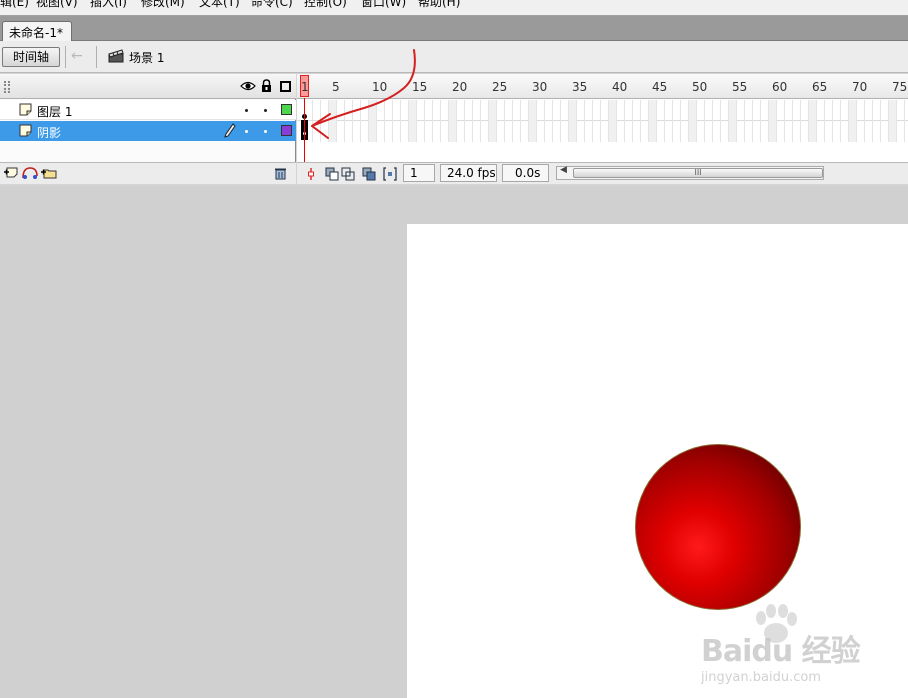 The width and height of the screenshot is (908, 698). Describe the element at coordinates (348, 174) in the screenshot. I see `onion-outline-icon` at that location.